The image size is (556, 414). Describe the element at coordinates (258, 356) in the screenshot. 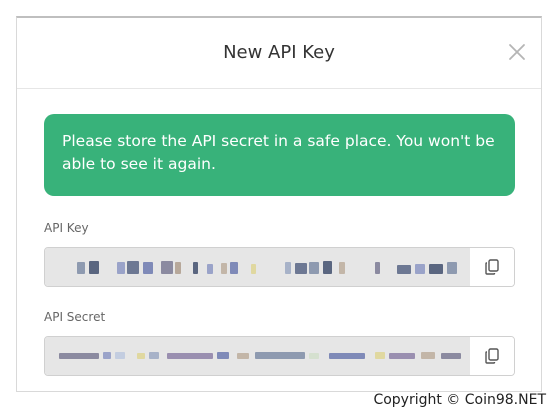

I see `api-secret-value` at that location.